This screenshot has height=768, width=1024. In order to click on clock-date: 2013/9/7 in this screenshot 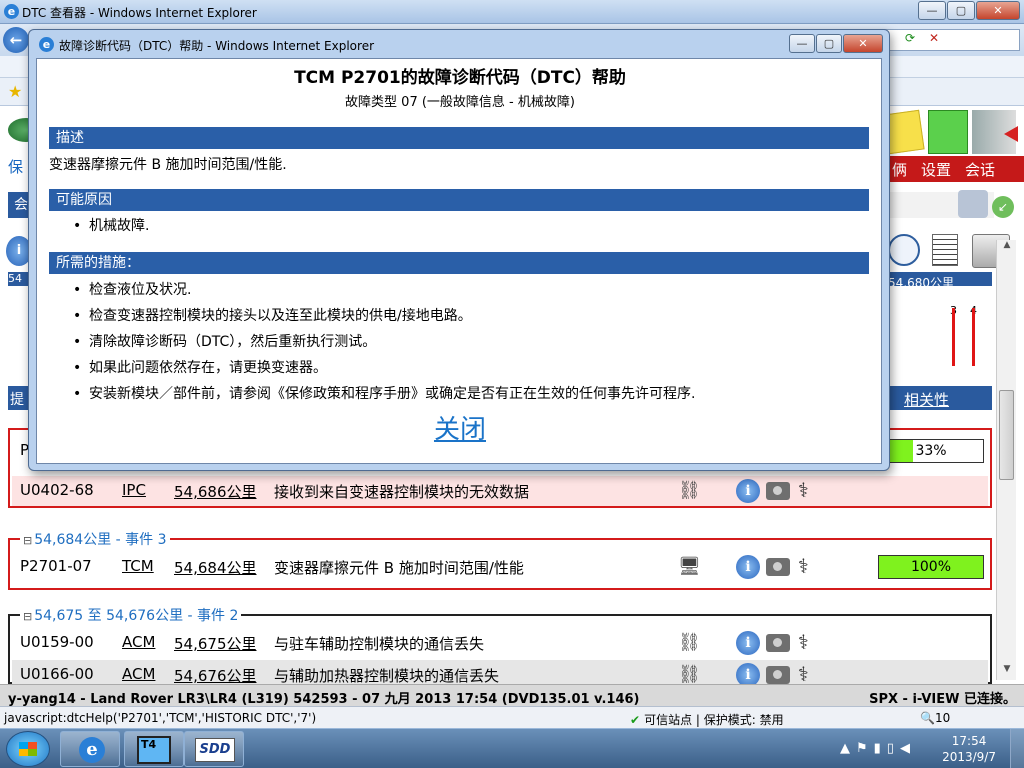, I will do `click(969, 757)`.